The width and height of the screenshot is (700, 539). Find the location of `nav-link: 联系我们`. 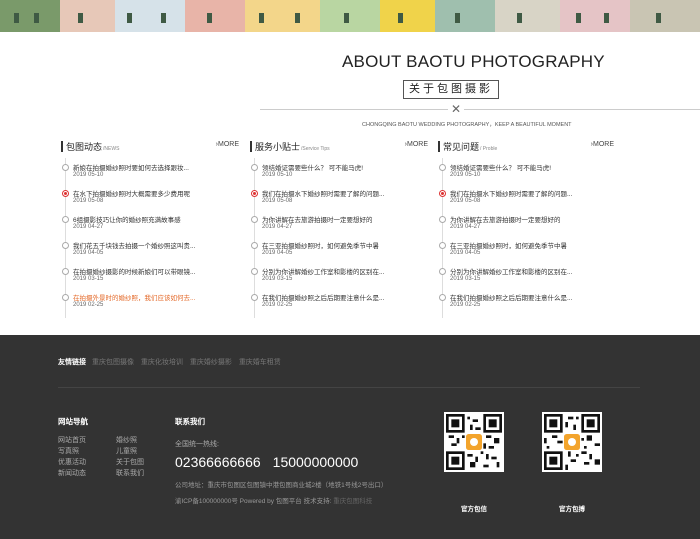

nav-link: 联系我们 is located at coordinates (141, 473).